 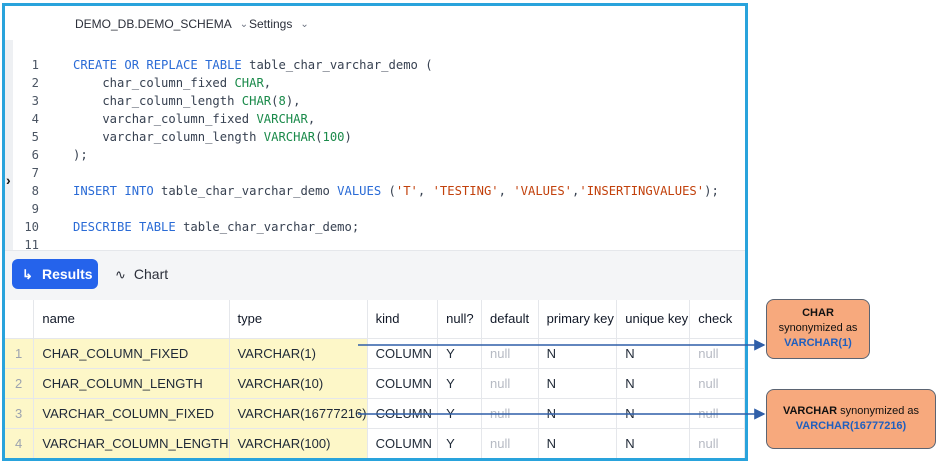 I want to click on code-line: 3 char_column_length CHAR(8),, so click(x=375, y=101).